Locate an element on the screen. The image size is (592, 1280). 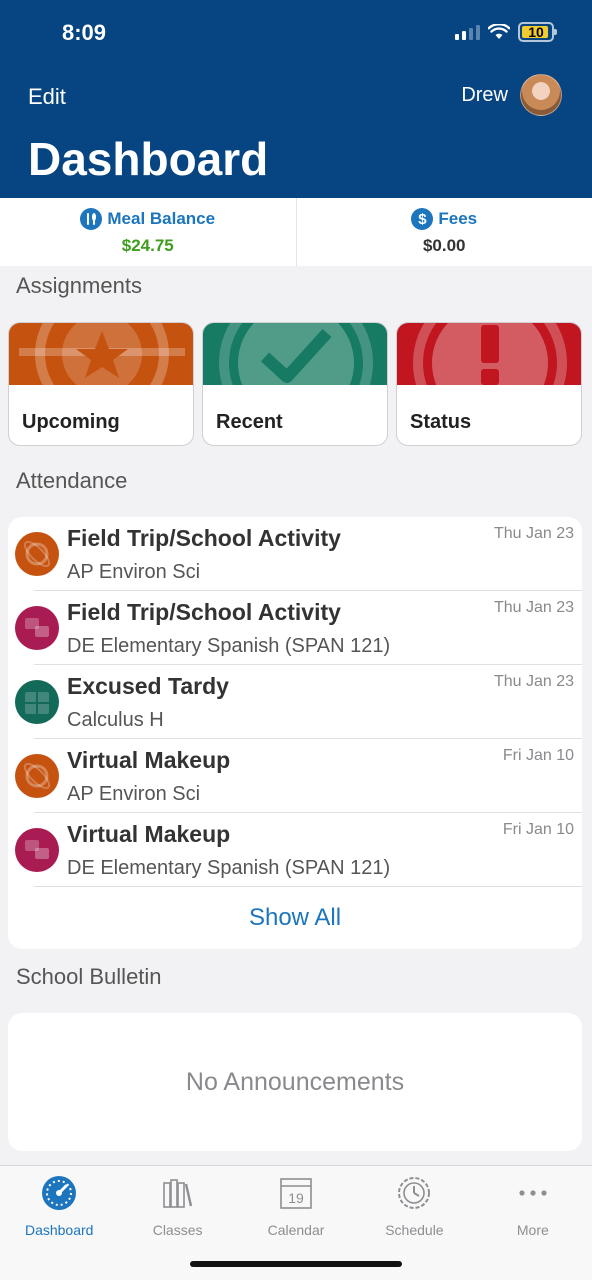
battery-level: 10 is located at coordinates (536, 32).